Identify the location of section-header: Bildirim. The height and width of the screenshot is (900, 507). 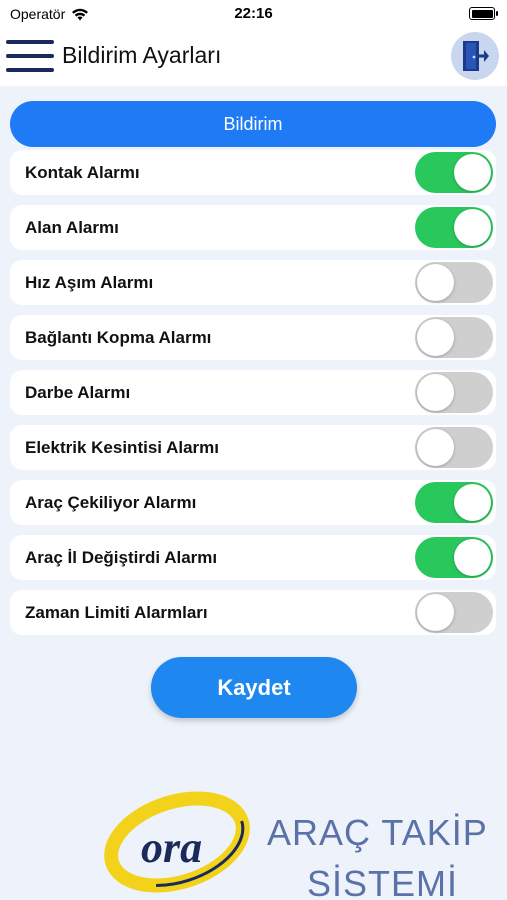
(253, 124).